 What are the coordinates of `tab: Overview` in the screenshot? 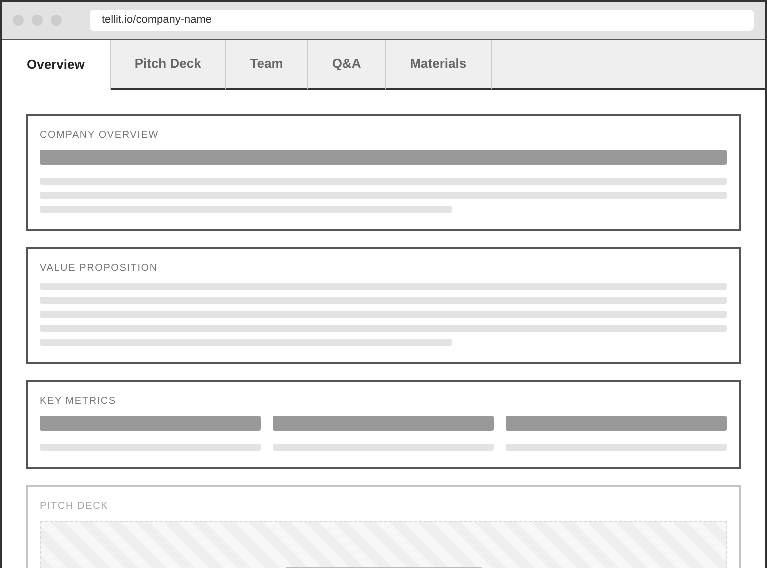 It's located at (56, 65).